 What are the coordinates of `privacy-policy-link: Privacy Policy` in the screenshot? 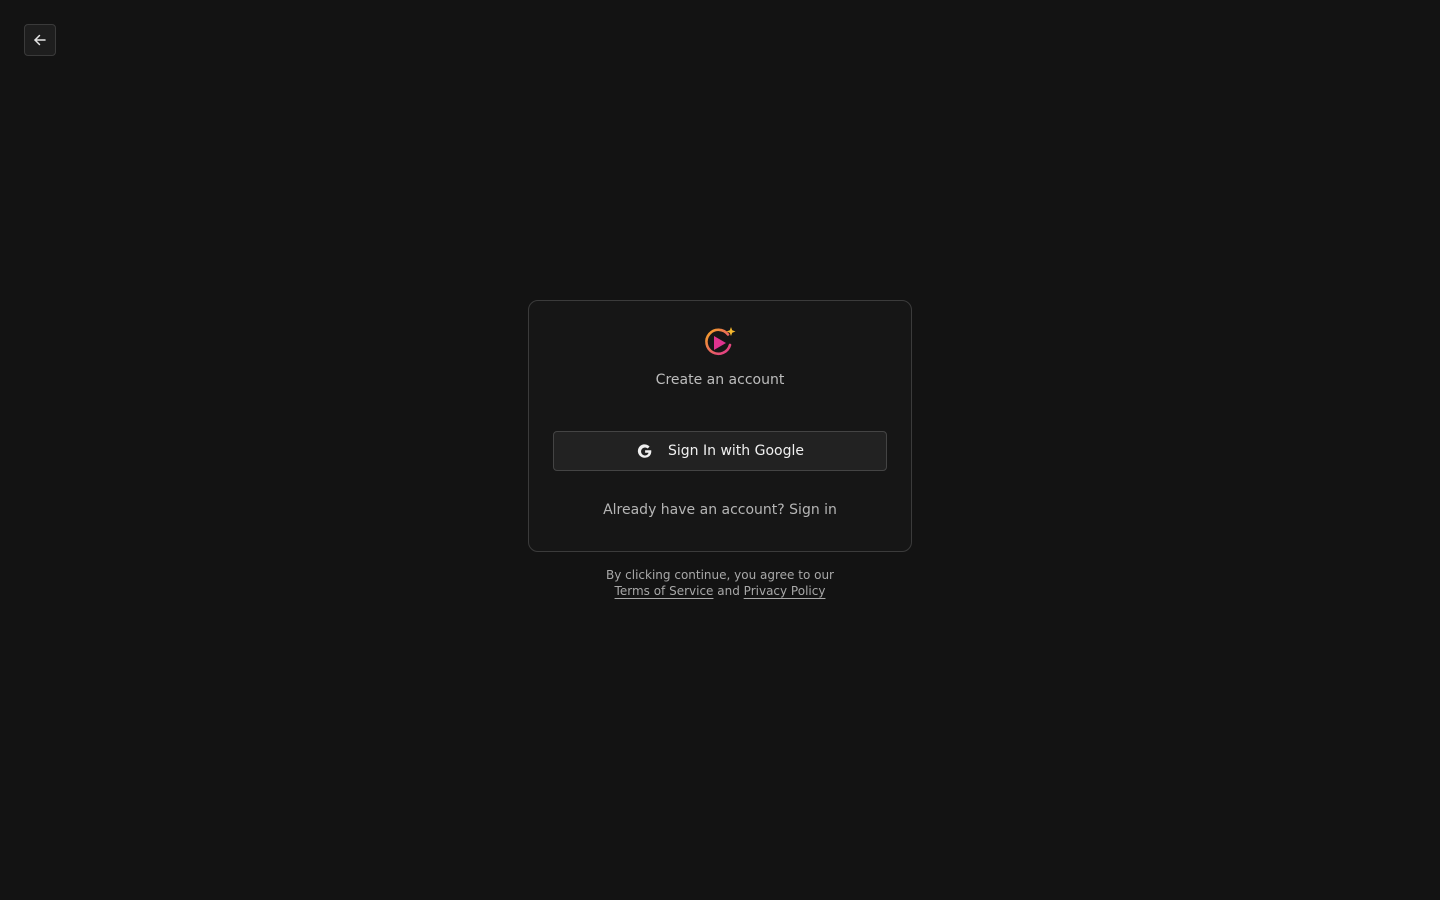 It's located at (785, 591).